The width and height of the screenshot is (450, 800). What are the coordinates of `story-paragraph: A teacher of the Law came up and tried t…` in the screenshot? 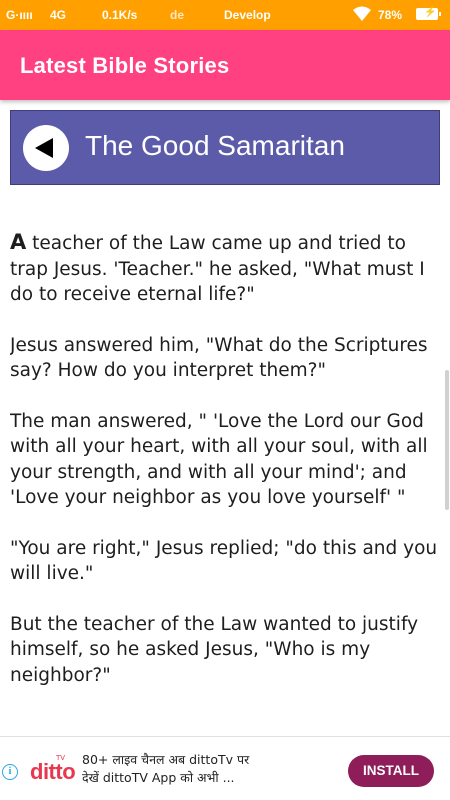 It's located at (224, 269).